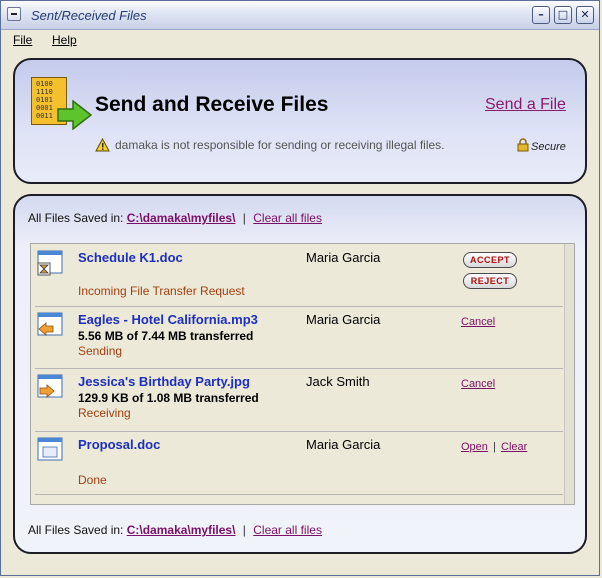 This screenshot has width=602, height=578. What do you see at coordinates (212, 104) in the screenshot?
I see `page-title: Send and Receive Files` at bounding box center [212, 104].